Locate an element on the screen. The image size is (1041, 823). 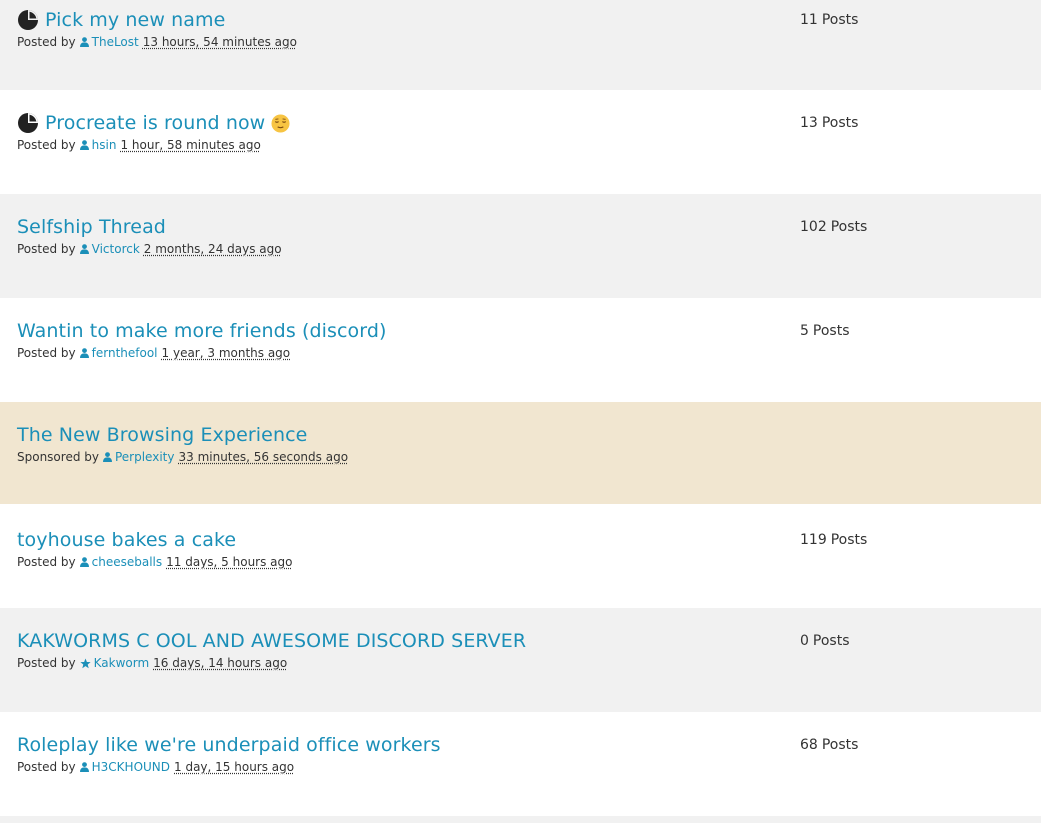
thread-title: Pick my new name is located at coordinates (135, 20).